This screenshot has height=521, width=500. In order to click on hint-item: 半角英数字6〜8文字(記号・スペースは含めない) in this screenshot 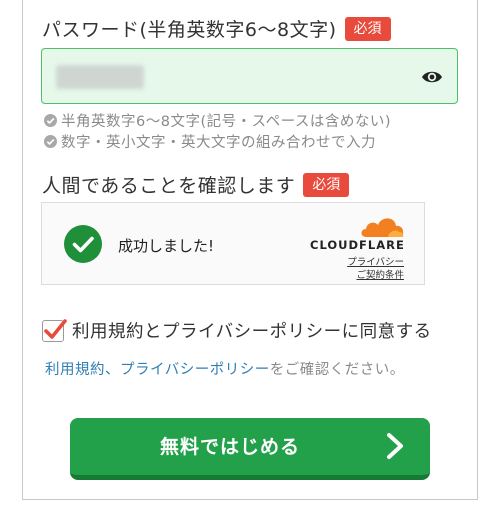, I will do `click(217, 120)`.